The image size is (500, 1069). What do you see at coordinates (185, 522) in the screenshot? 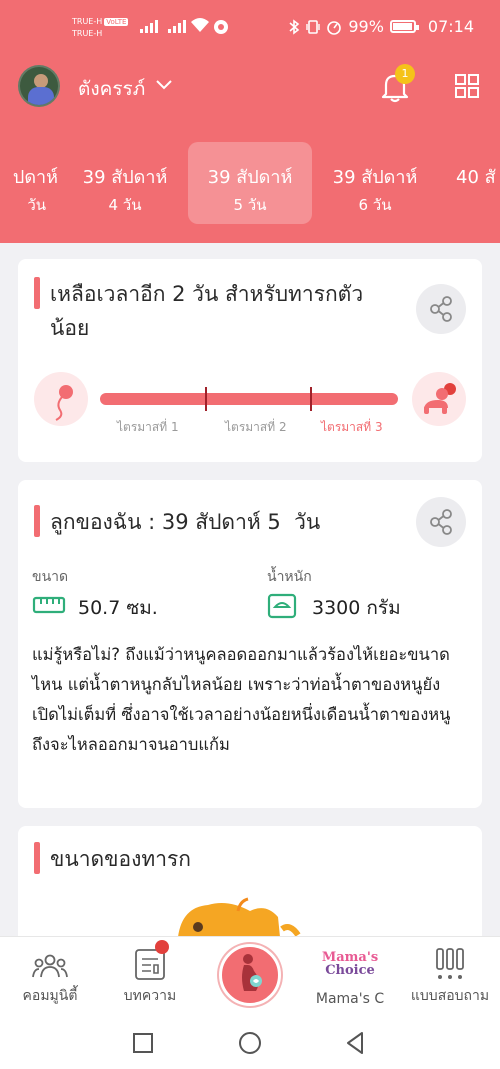
I see `baby-info-title: ลูกของฉัน : 39 สัปดาห์ 5 วัน` at bounding box center [185, 522].